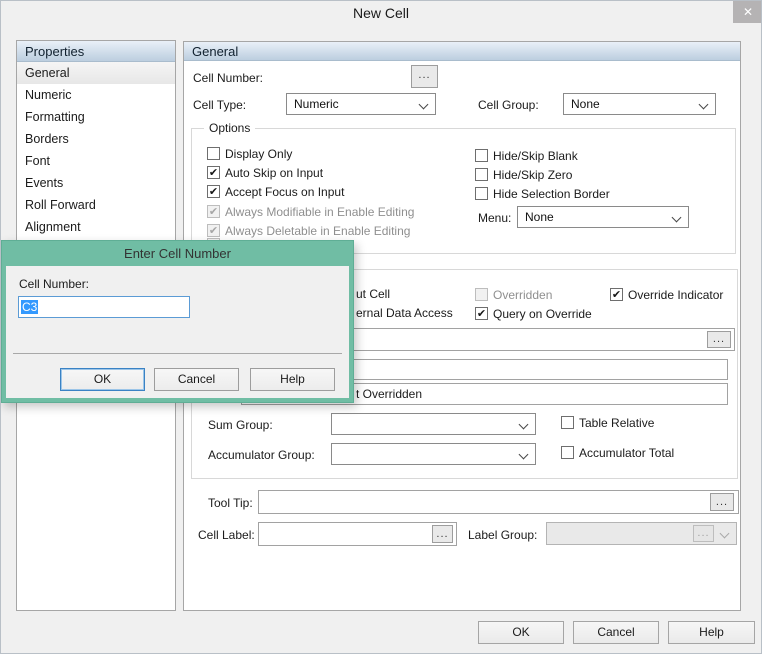  What do you see at coordinates (213, 211) in the screenshot?
I see `checkbox-always-modifiable` at bounding box center [213, 211].